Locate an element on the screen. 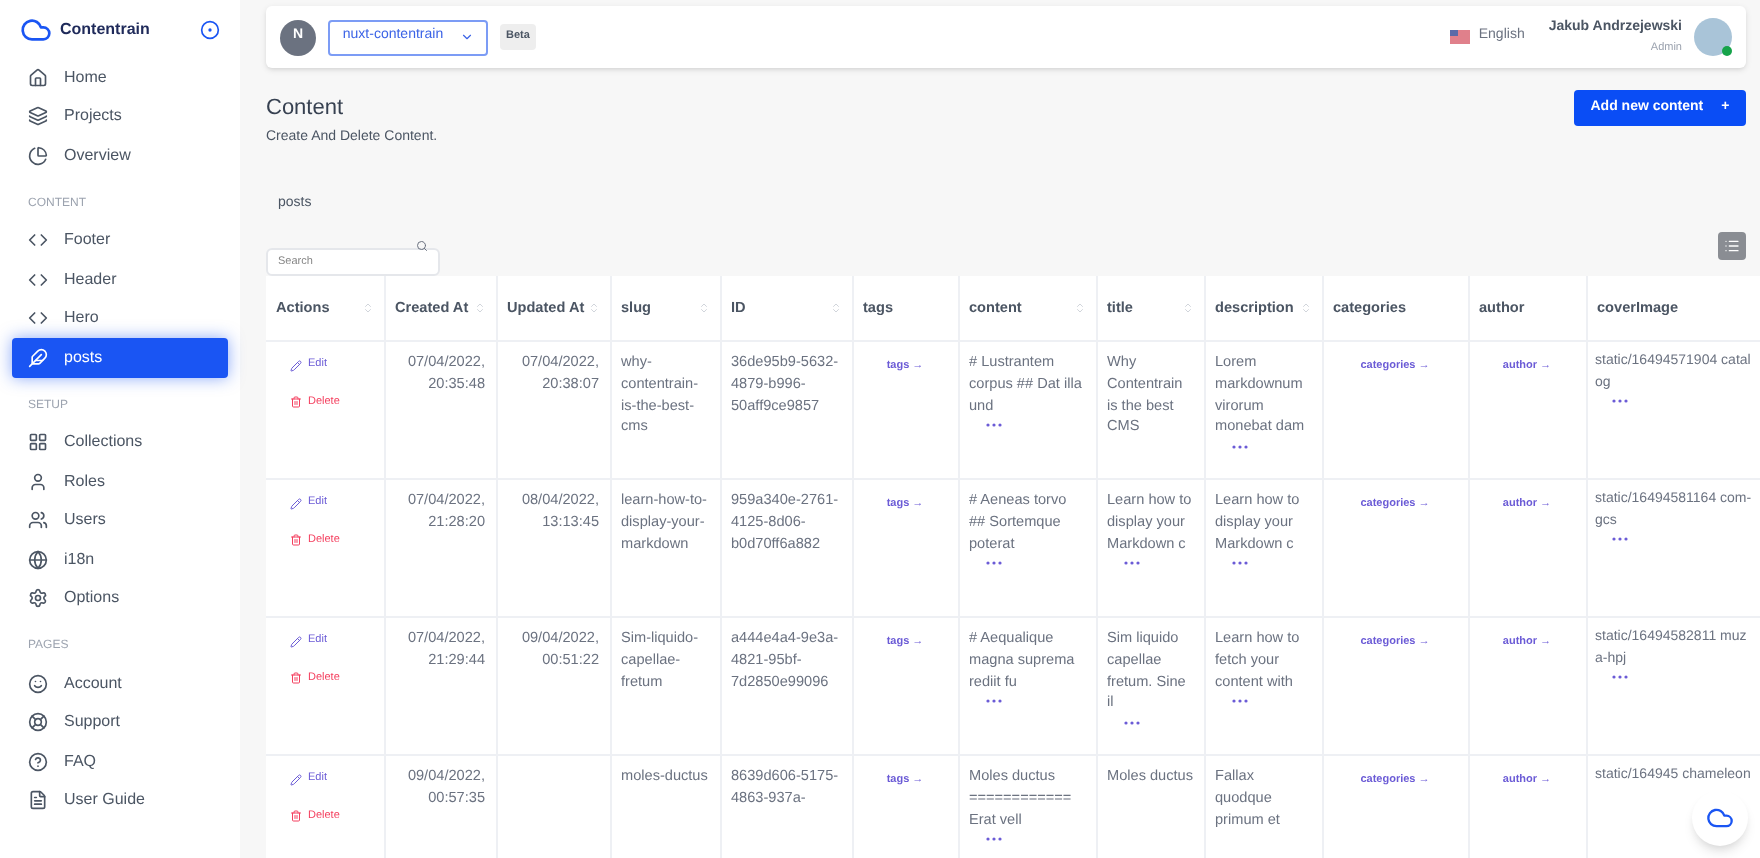 This screenshot has height=858, width=1760. nav-item: Options is located at coordinates (120, 598).